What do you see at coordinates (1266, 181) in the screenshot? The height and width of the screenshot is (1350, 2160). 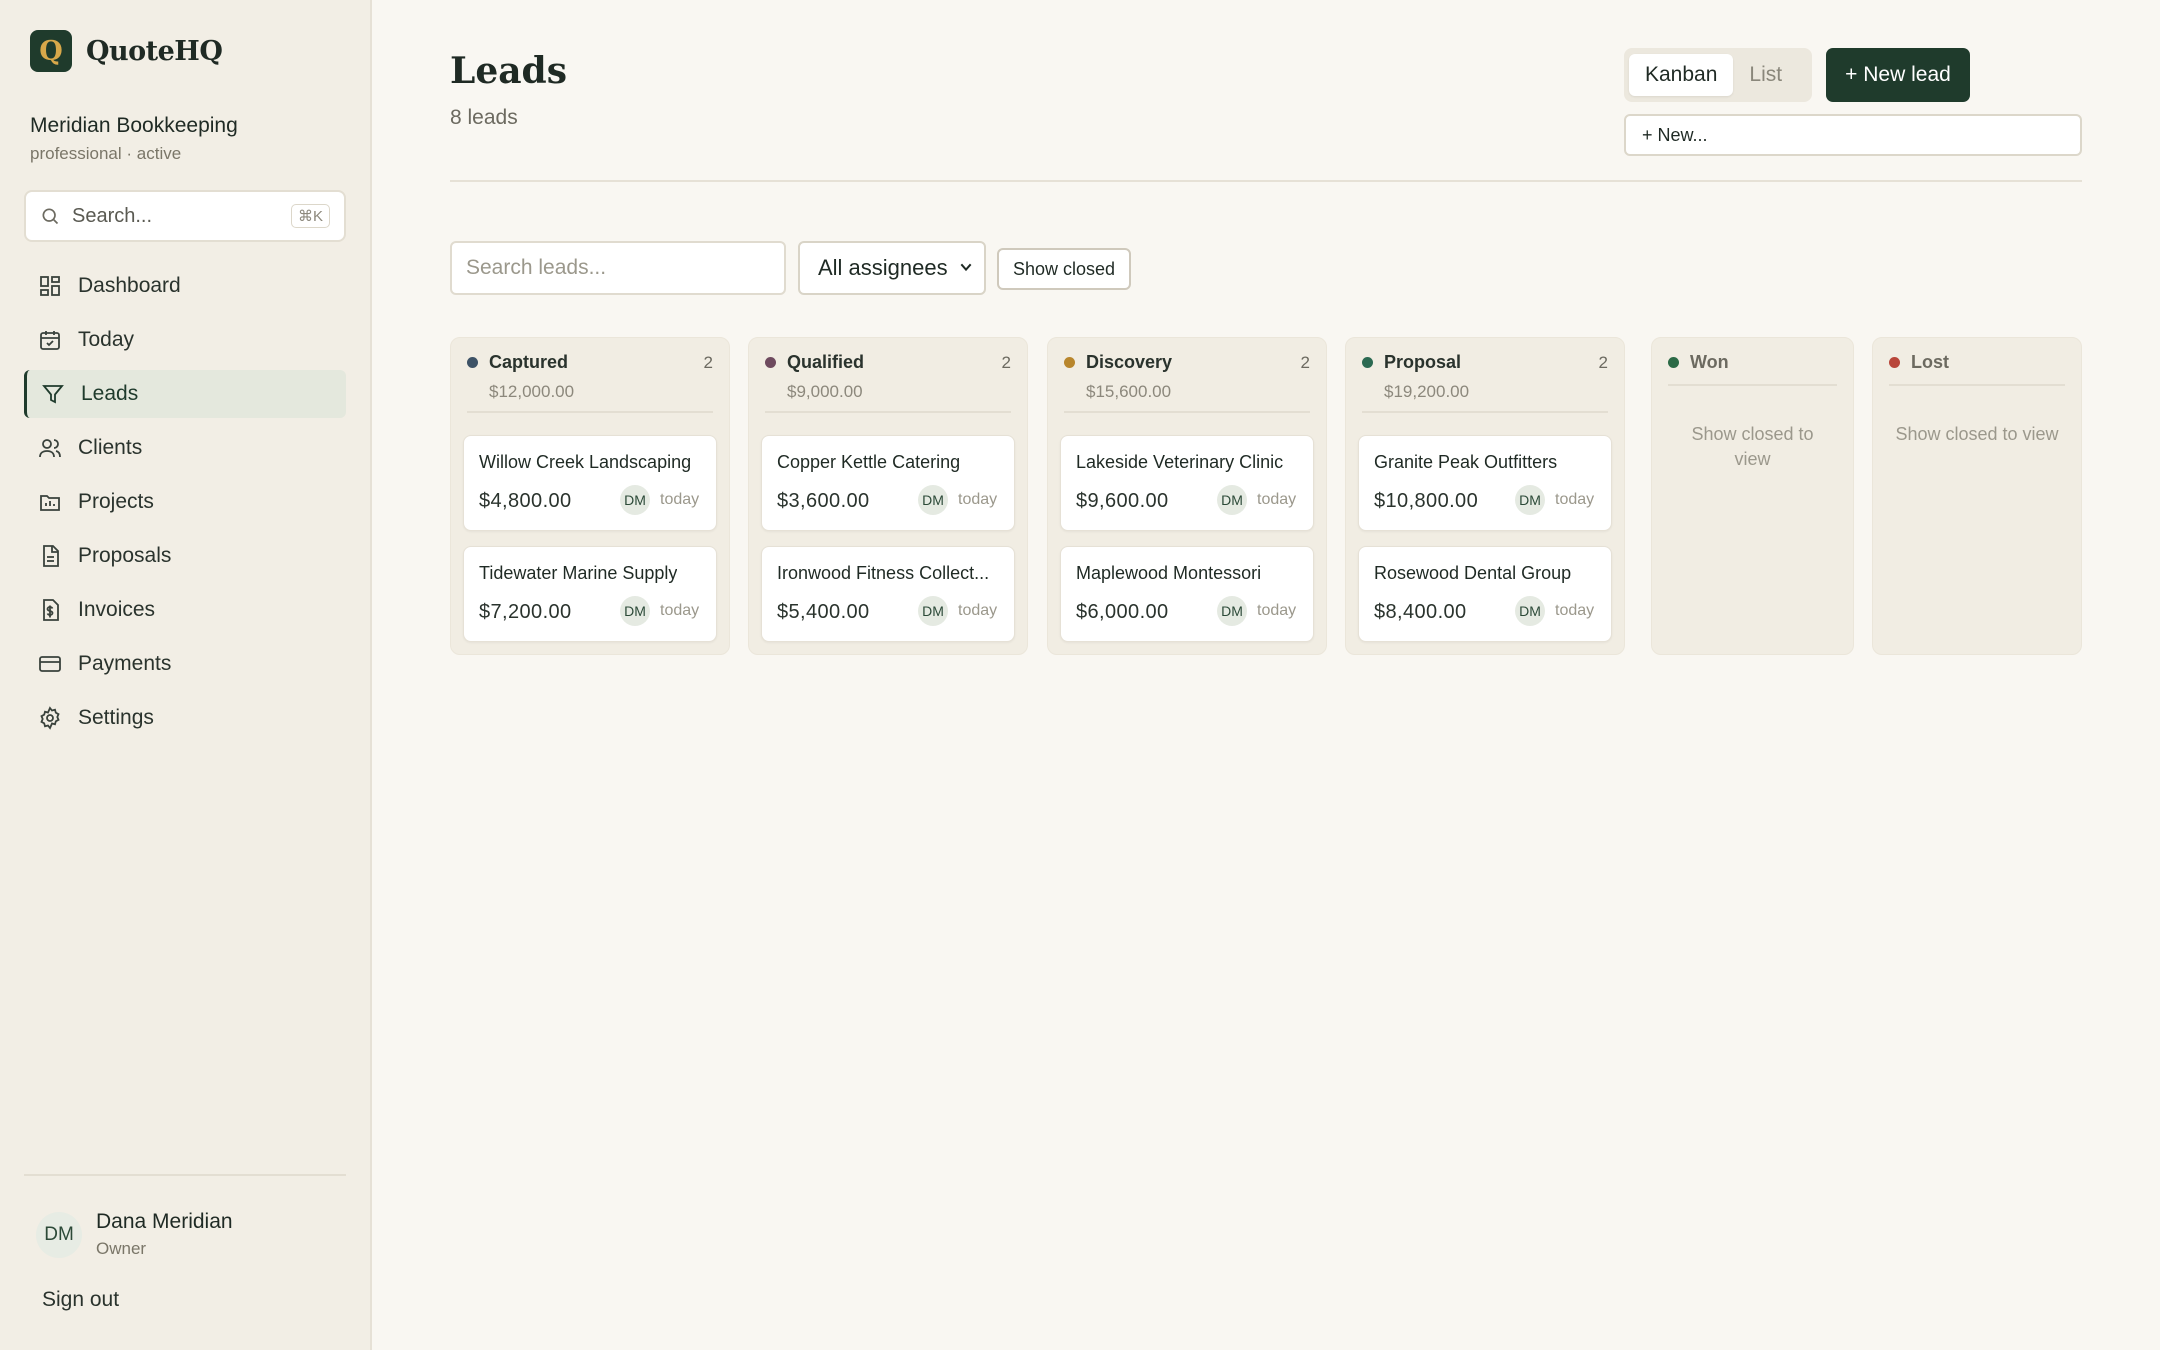 I see `header-divider` at bounding box center [1266, 181].